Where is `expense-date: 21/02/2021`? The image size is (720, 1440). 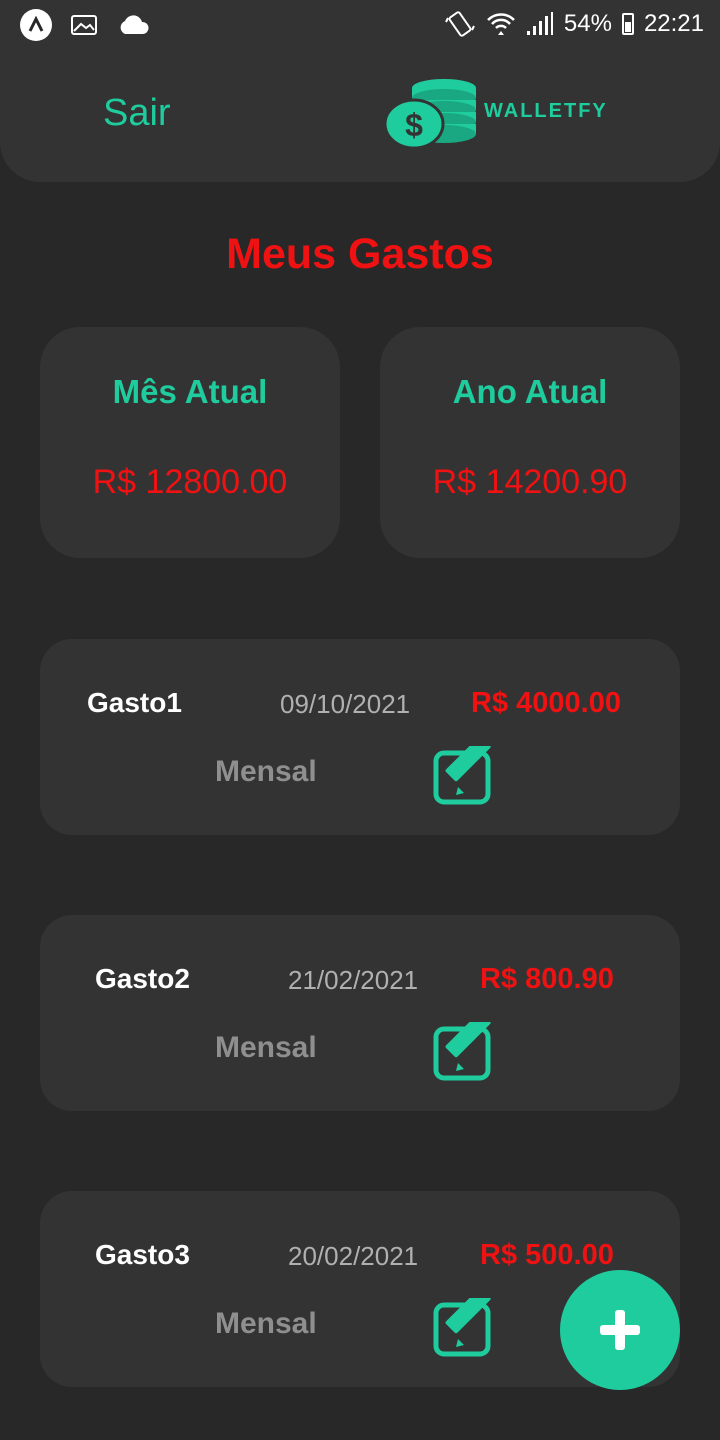 expense-date: 21/02/2021 is located at coordinates (353, 980).